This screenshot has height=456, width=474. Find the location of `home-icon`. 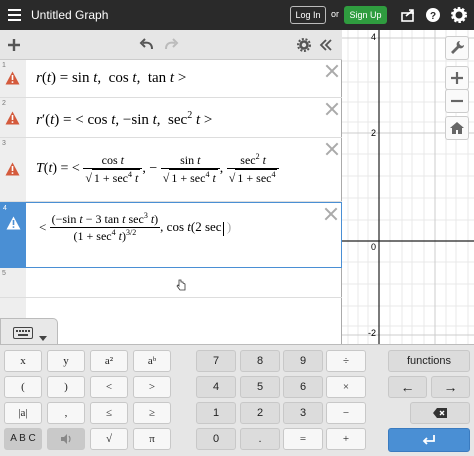

home-icon is located at coordinates (457, 128).